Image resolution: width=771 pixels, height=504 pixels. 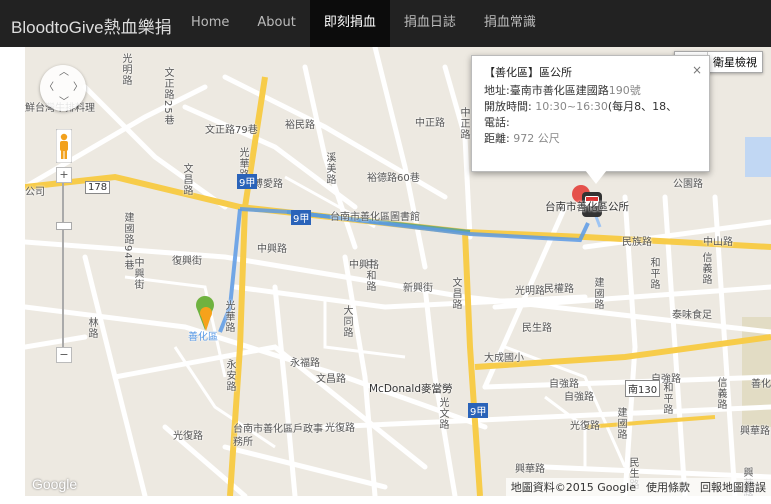 What do you see at coordinates (536, 138) in the screenshot?
I see `info-distance: 972 公尺` at bounding box center [536, 138].